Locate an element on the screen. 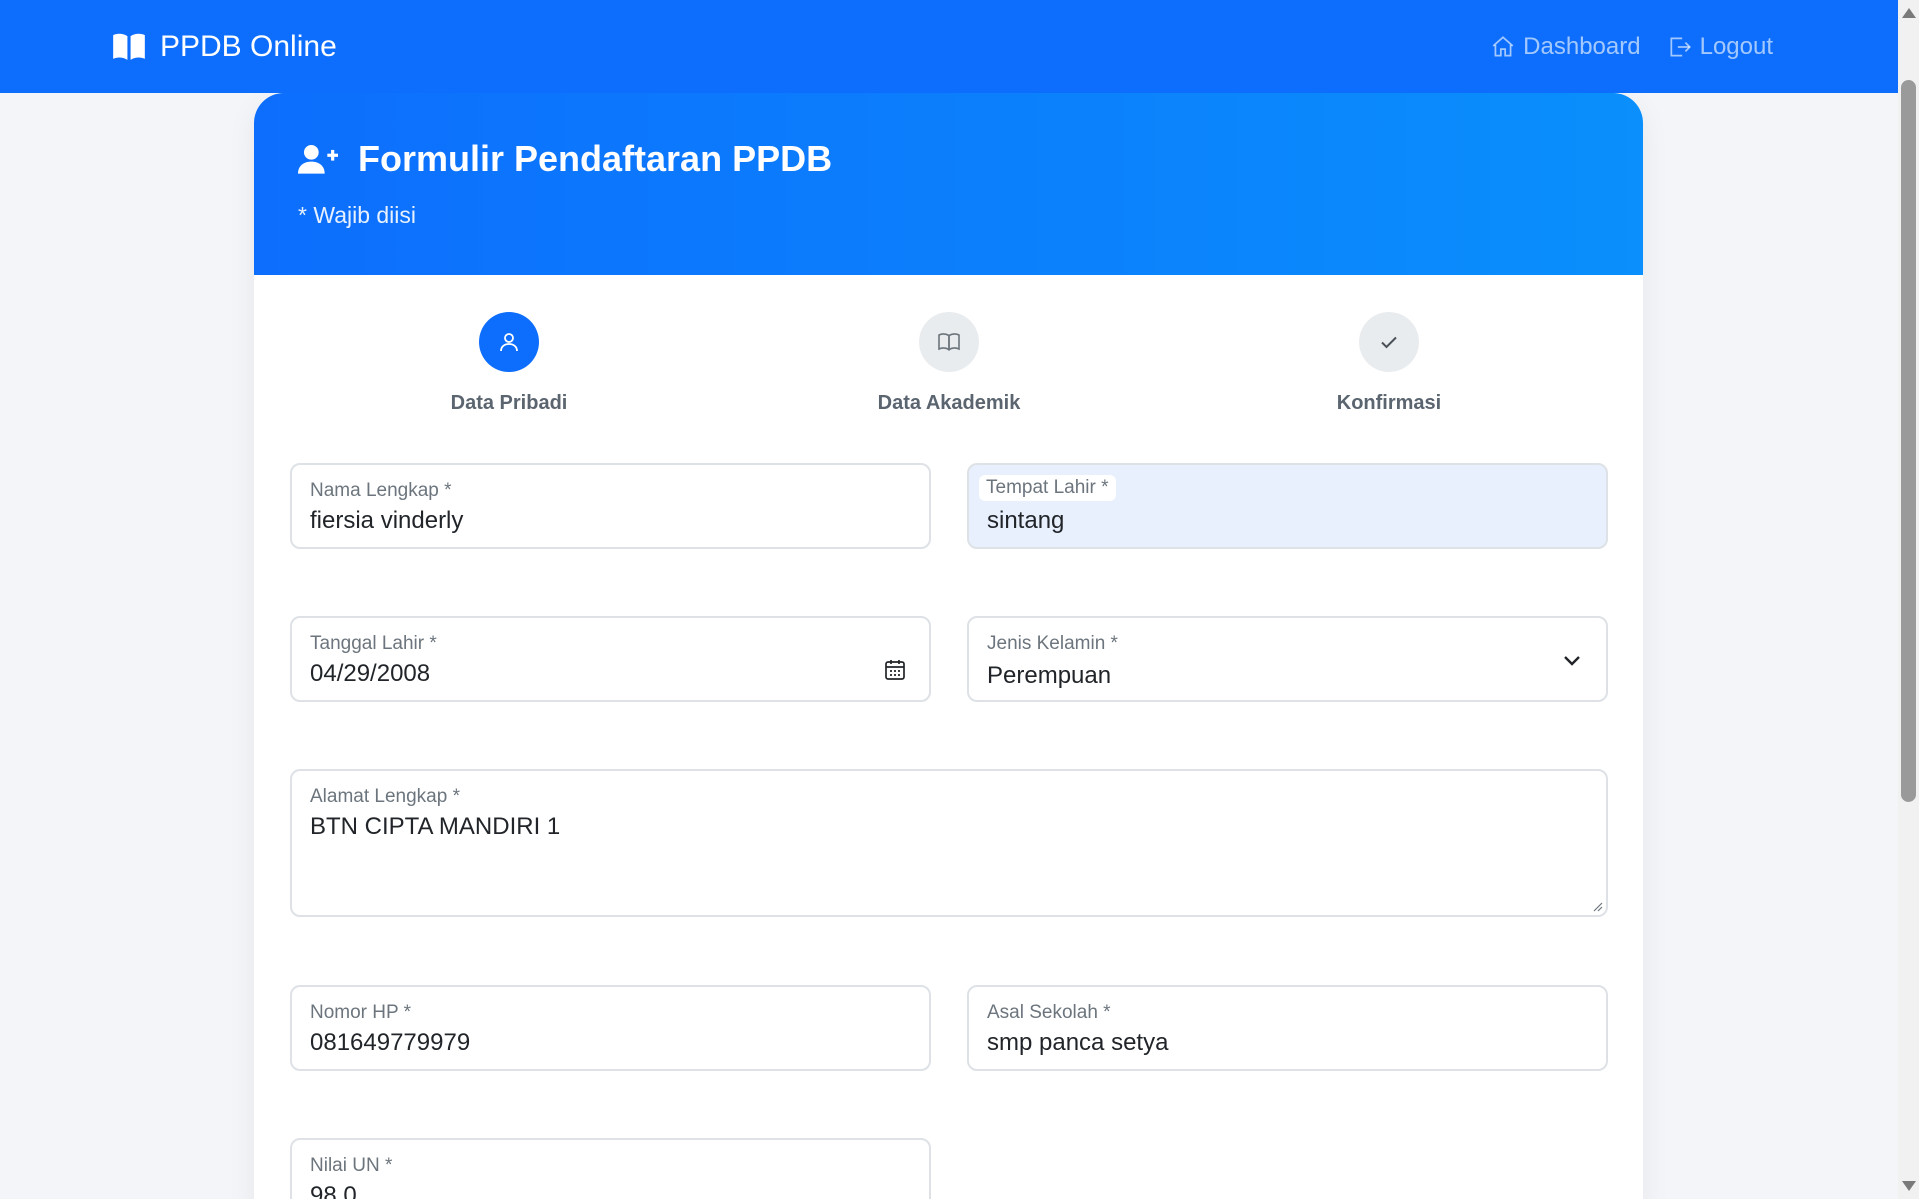 The image size is (1919, 1199). calendar-icon is located at coordinates (895, 670).